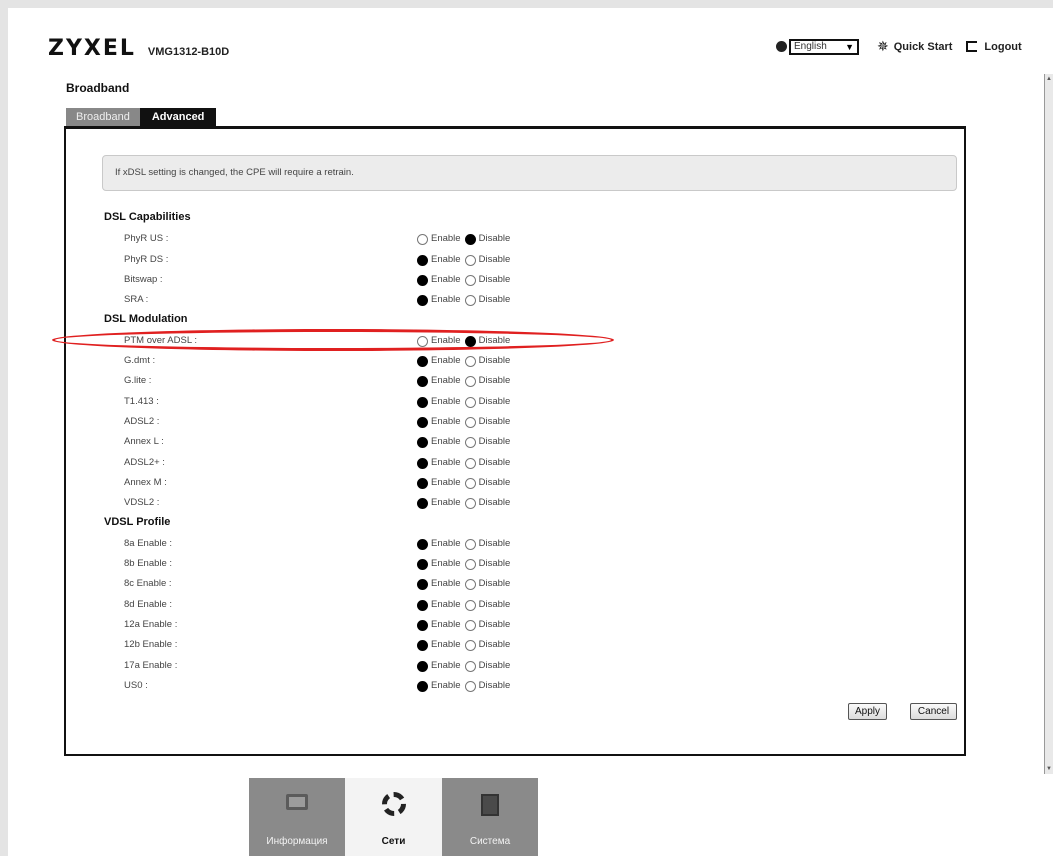  What do you see at coordinates (867, 711) in the screenshot?
I see `apply-button: Apply` at bounding box center [867, 711].